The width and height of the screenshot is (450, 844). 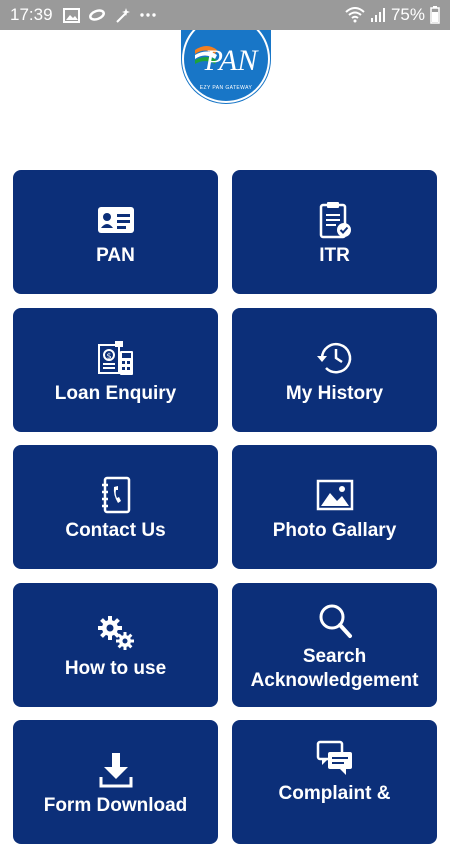 I want to click on tile-form-download-label: Form Download, so click(x=115, y=805).